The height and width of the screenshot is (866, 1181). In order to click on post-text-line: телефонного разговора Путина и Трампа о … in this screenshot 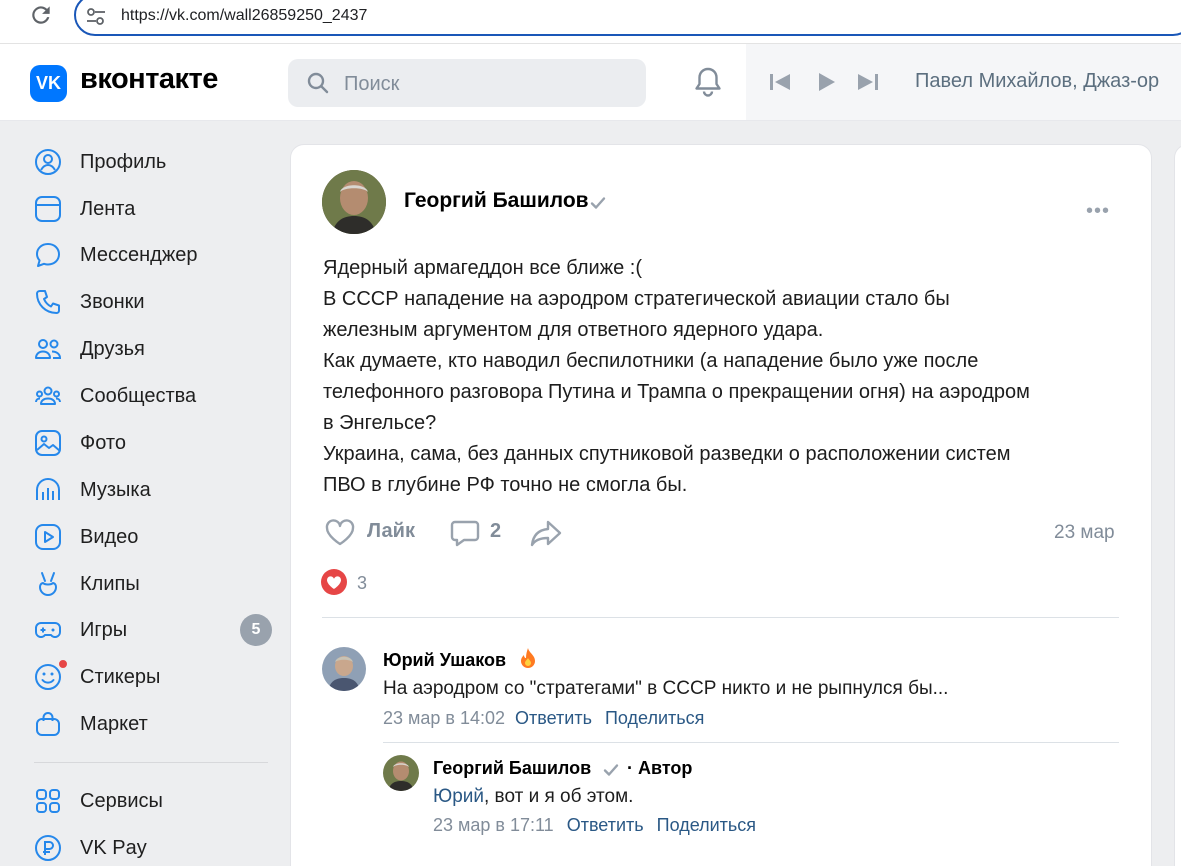, I will do `click(676, 392)`.